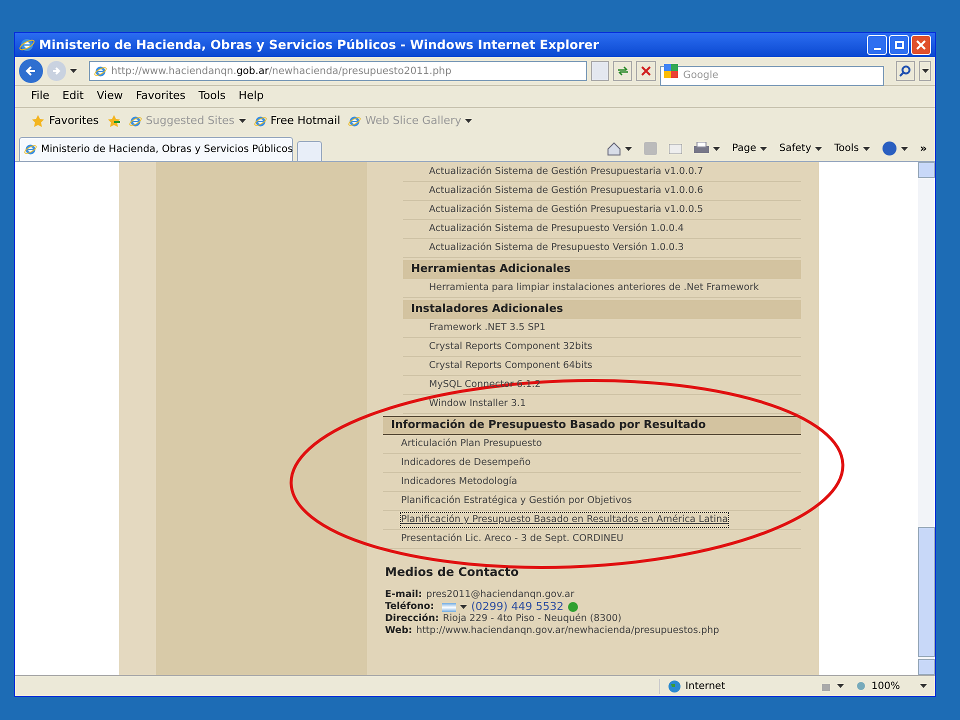  I want to click on favorites-bar-link: Free Hotmail, so click(297, 121).